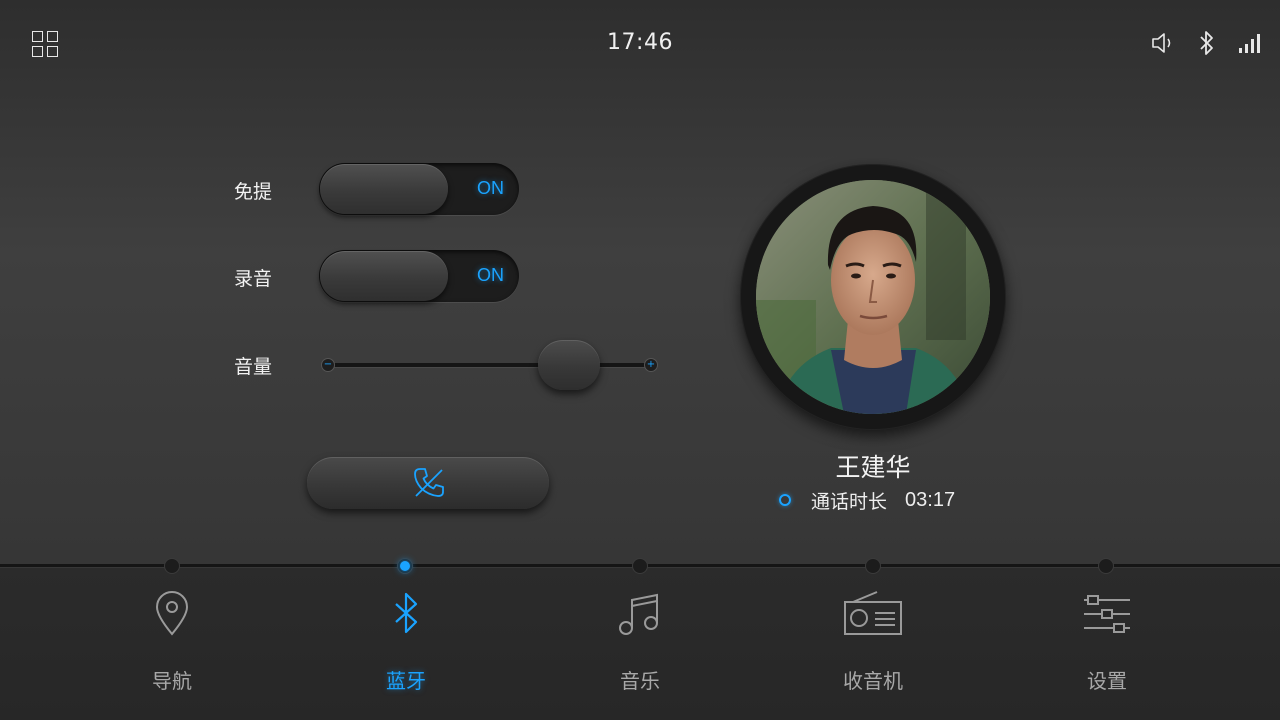 Image resolution: width=1280 pixels, height=720 pixels. I want to click on clock: 17:46, so click(640, 42).